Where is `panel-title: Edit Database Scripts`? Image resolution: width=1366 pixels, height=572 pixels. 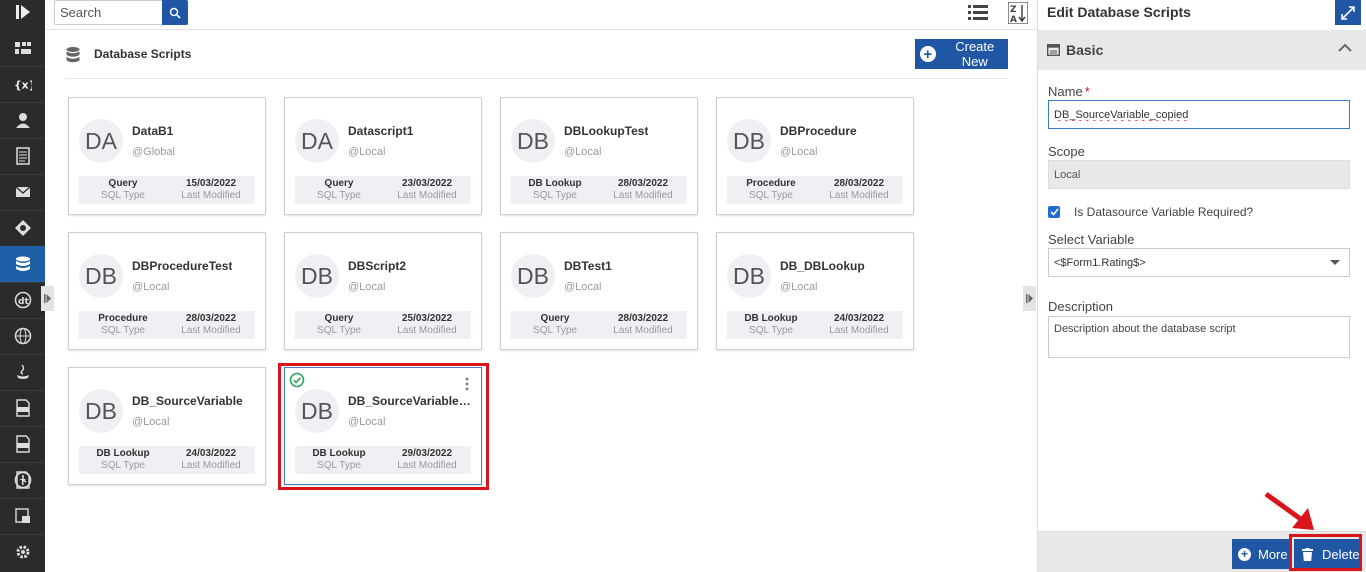
panel-title: Edit Database Scripts is located at coordinates (1119, 12).